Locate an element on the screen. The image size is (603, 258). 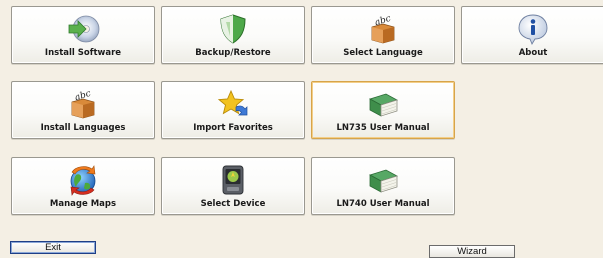
tile-label: Manage Maps is located at coordinates (83, 204).